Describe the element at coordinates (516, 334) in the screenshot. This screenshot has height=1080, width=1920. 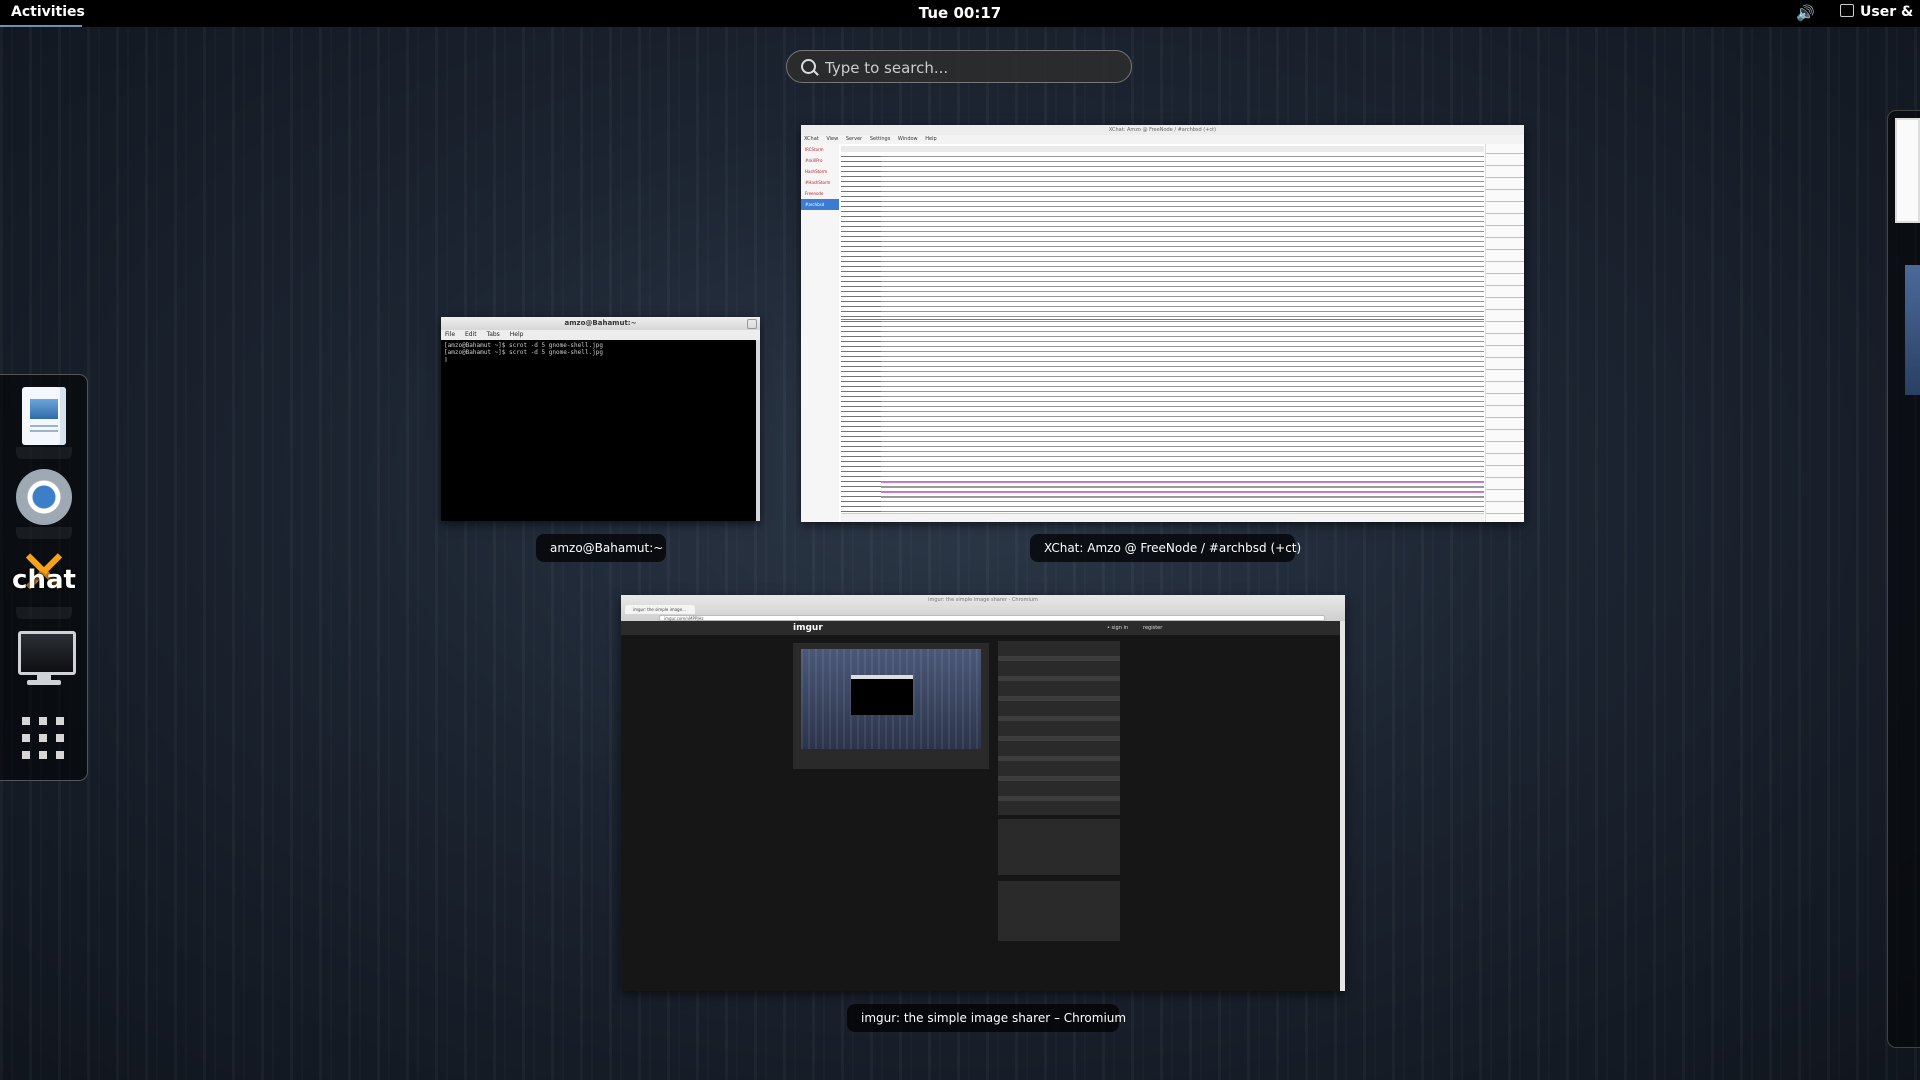
I see `terminal-menu-help: Help` at that location.